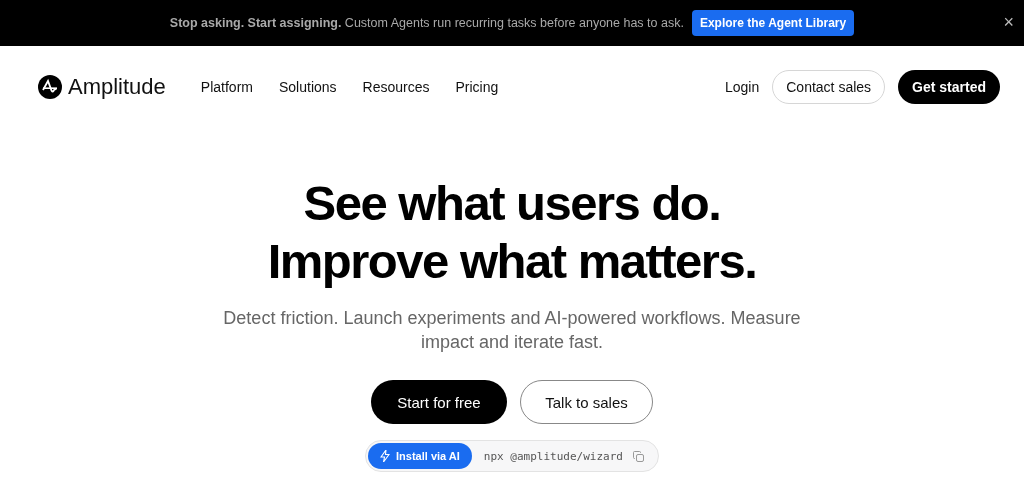 The height and width of the screenshot is (479, 1024). Describe the element at coordinates (829, 87) in the screenshot. I see `contact-sales-button: Contact sales` at that location.